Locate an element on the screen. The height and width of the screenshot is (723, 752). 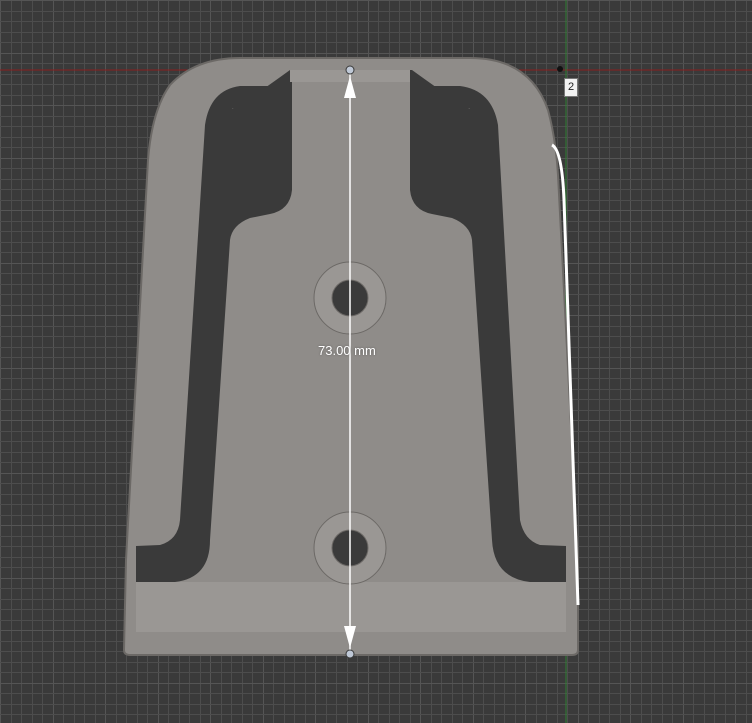
dimension-label: 73.00 mm is located at coordinates (347, 350).